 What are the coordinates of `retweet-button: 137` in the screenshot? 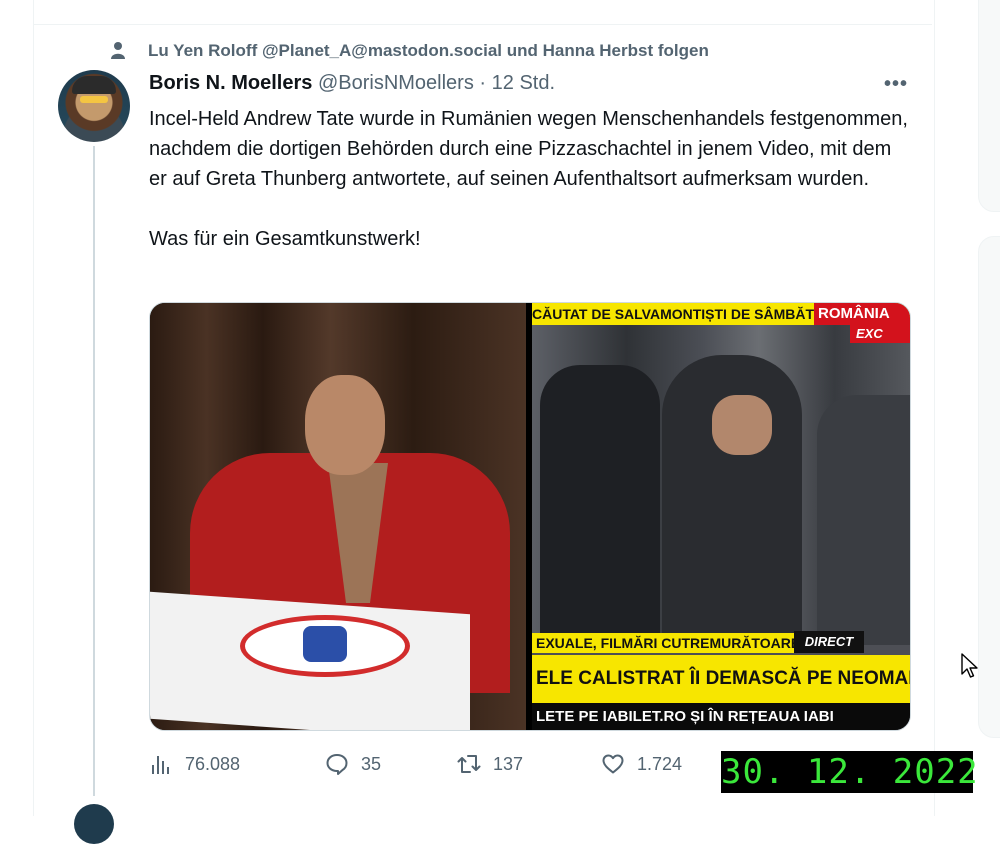 It's located at (490, 764).